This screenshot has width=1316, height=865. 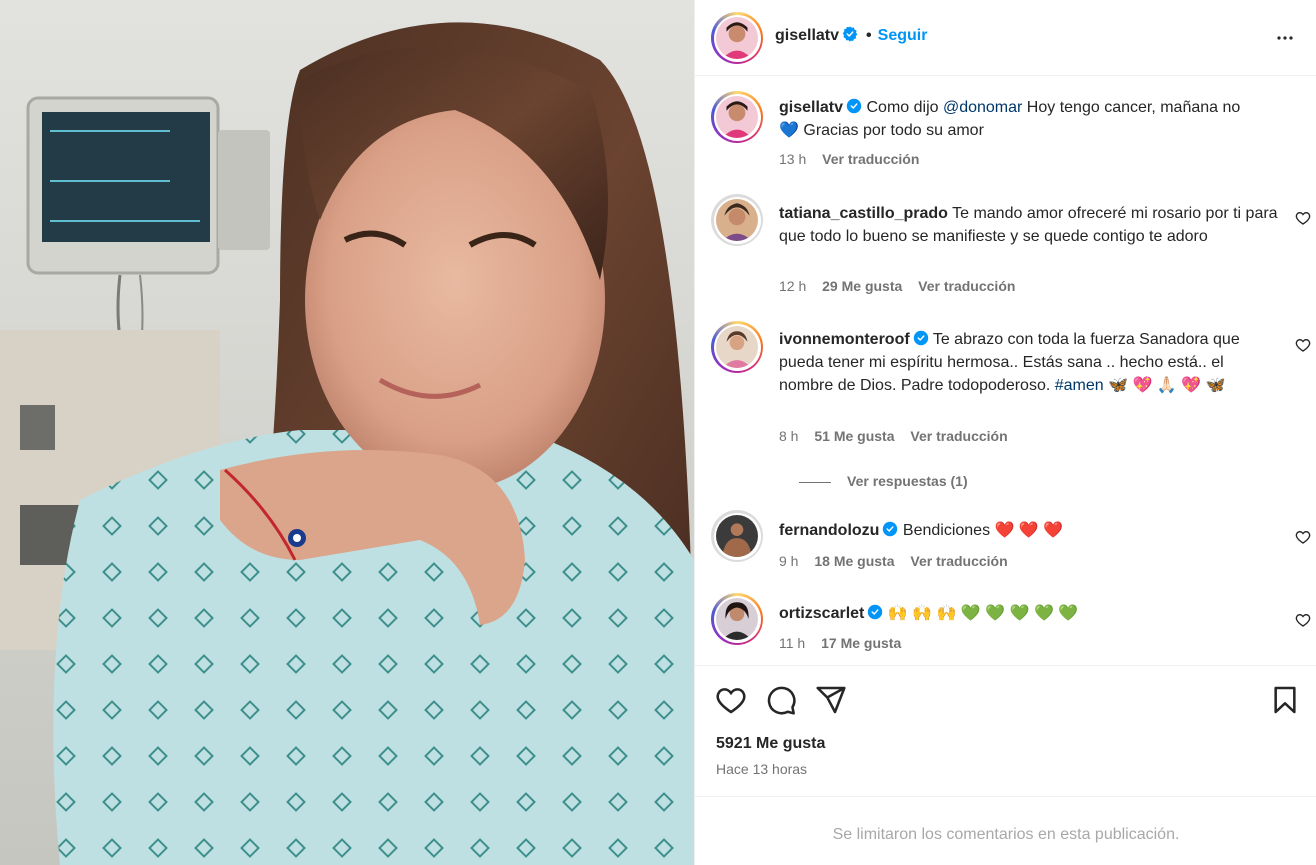 What do you see at coordinates (982, 107) in the screenshot?
I see `caption-mention-link: @donomar` at bounding box center [982, 107].